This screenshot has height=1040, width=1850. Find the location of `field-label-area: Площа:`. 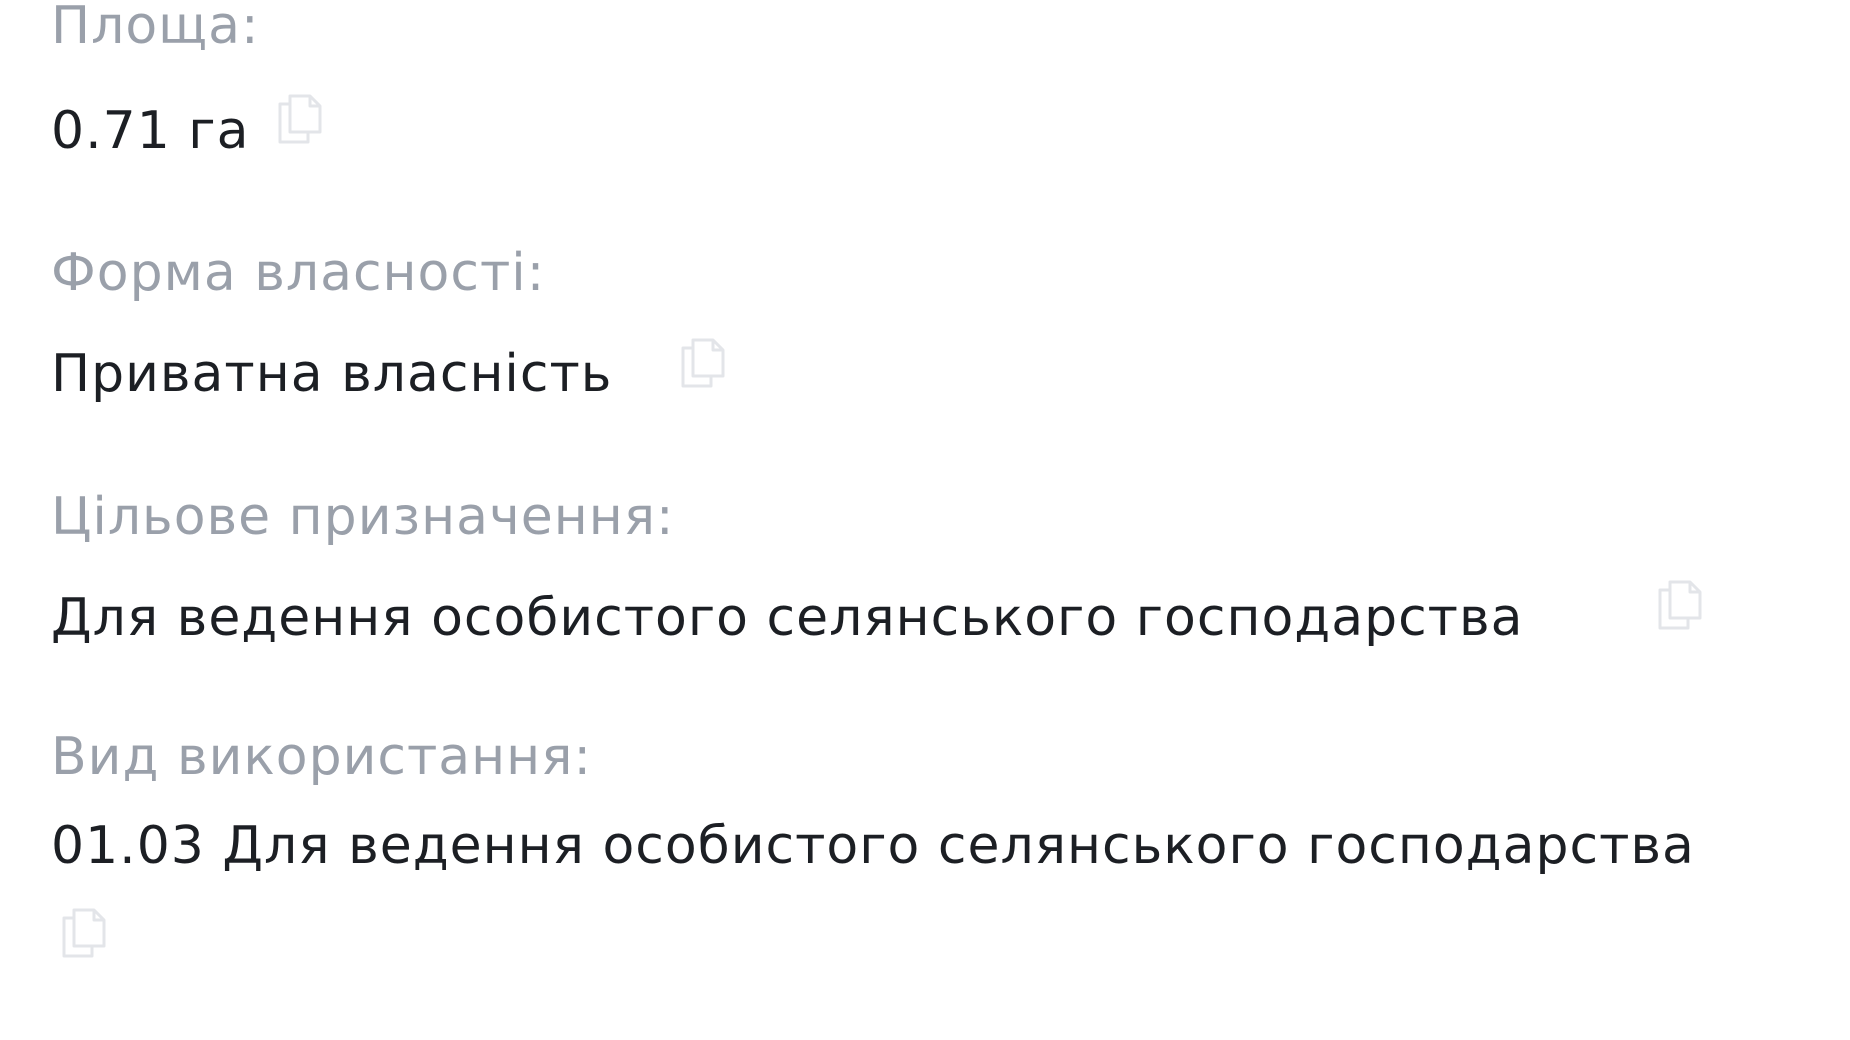

field-label-area: Площа: is located at coordinates (155, 28).